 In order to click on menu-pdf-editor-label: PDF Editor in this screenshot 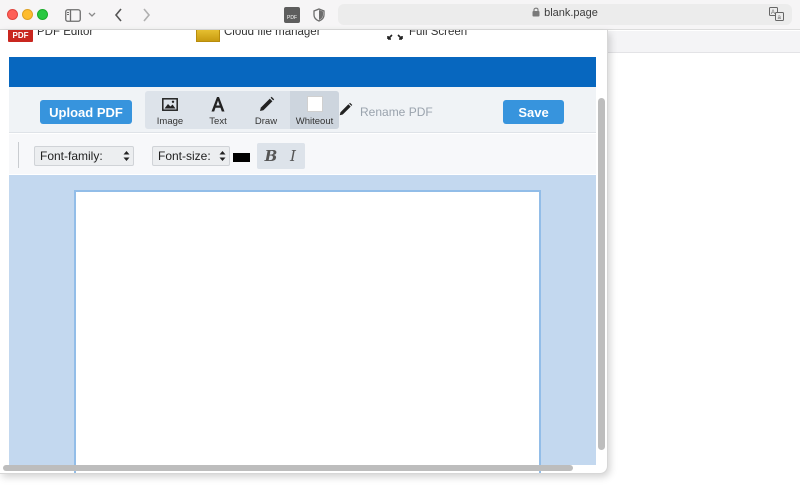, I will do `click(65, 34)`.